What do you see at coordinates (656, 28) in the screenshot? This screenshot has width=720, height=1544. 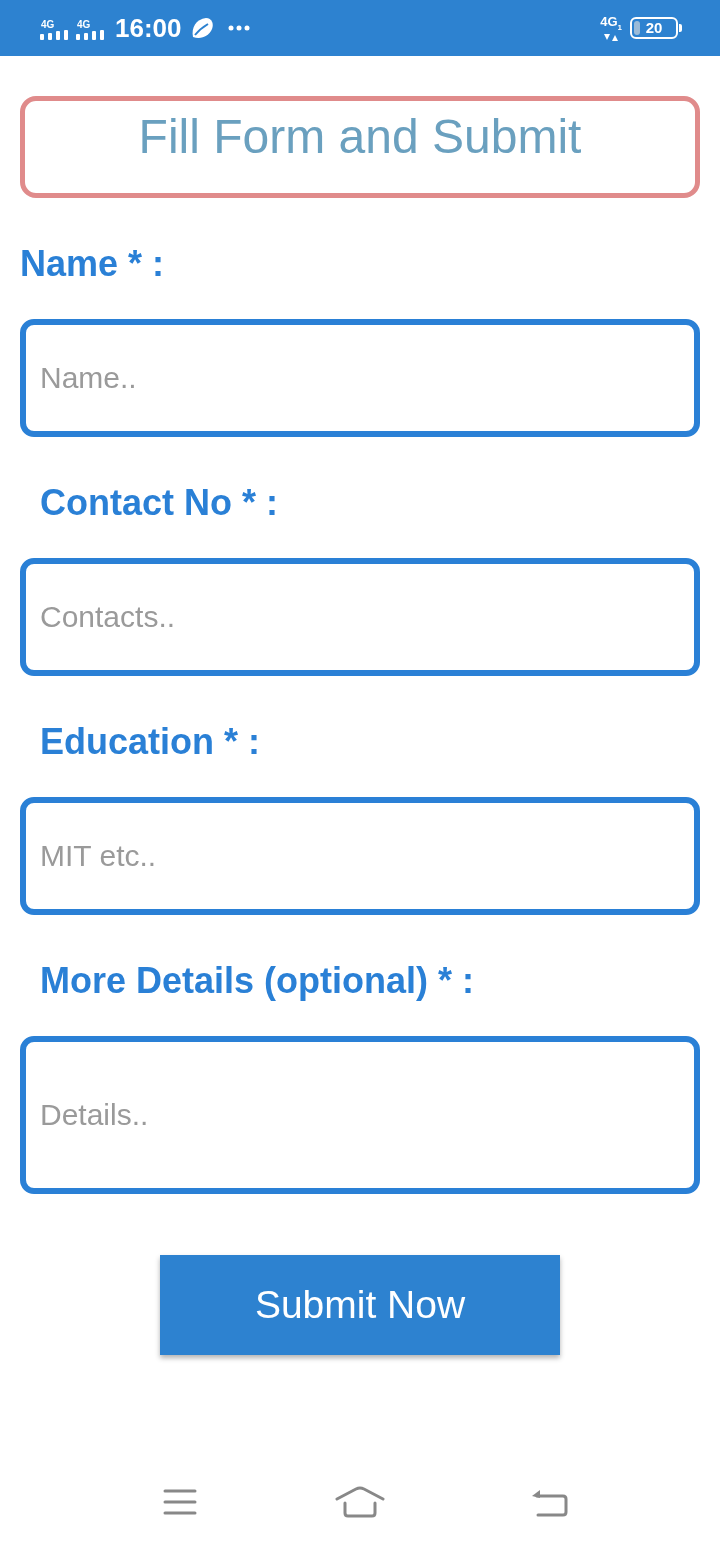 I see `battery-indicator: 20` at bounding box center [656, 28].